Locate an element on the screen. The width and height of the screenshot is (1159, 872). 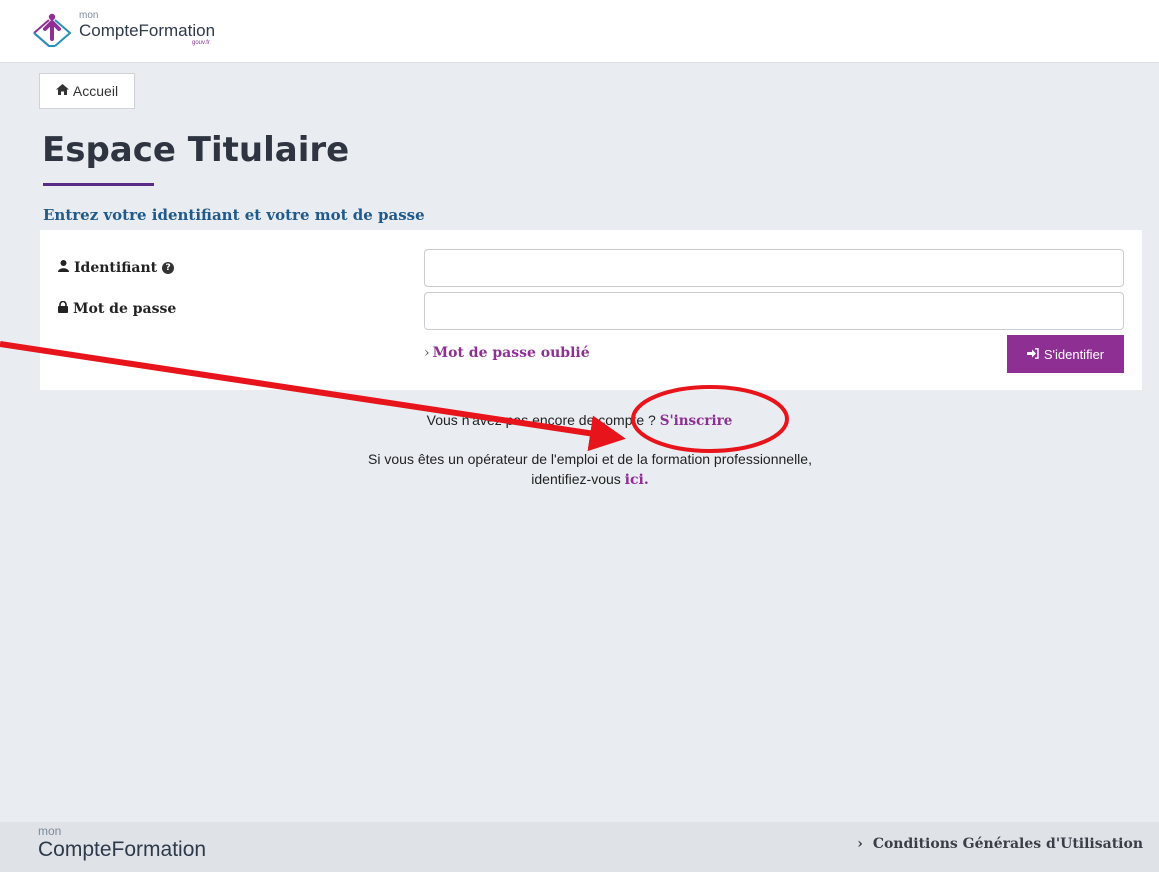
password-label: Mot de passe is located at coordinates (117, 308).